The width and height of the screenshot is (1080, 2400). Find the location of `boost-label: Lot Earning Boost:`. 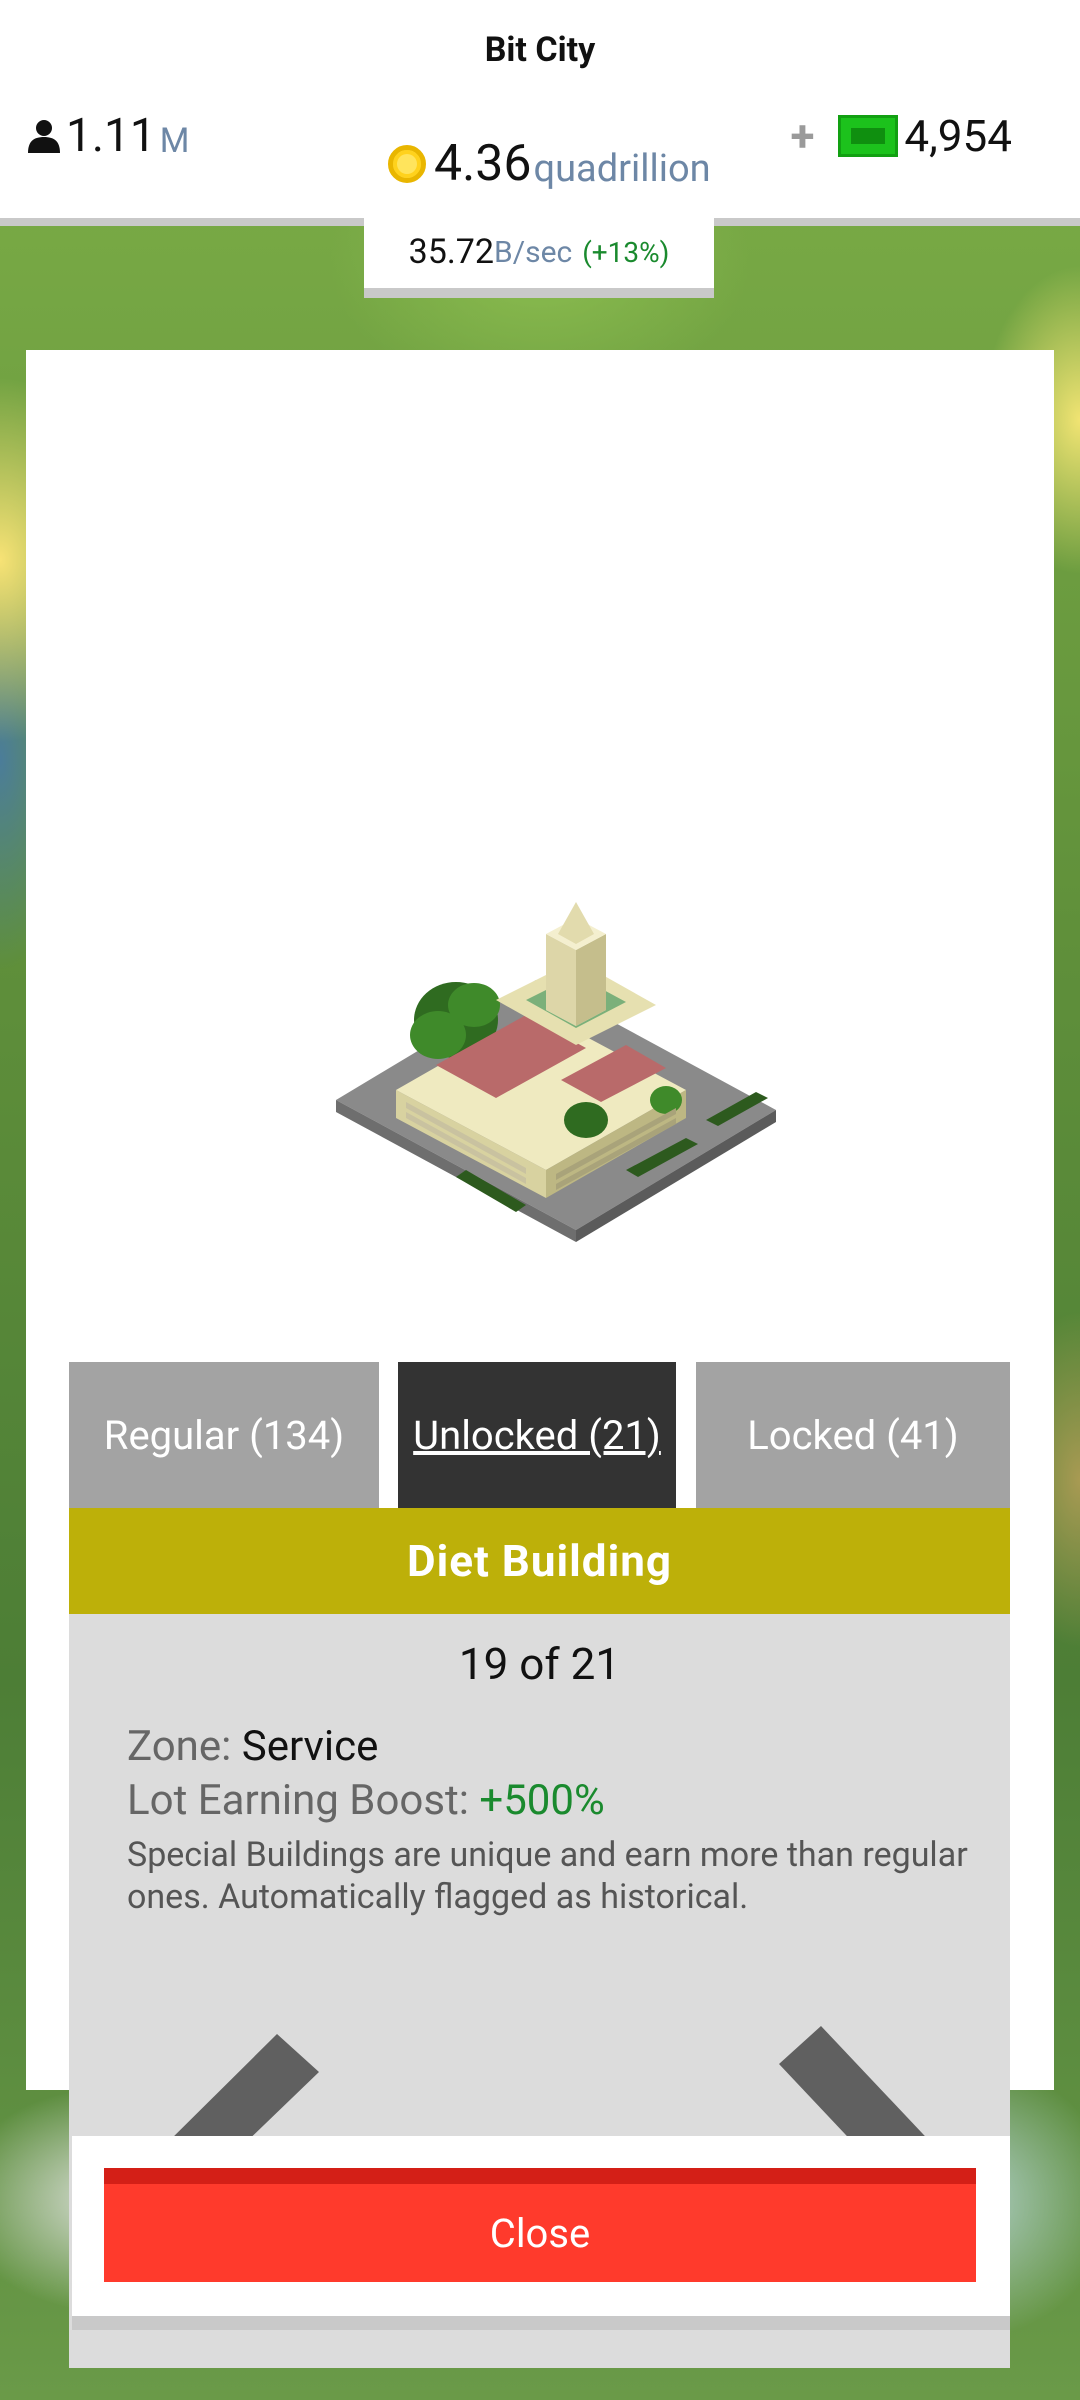

boost-label: Lot Earning Boost: is located at coordinates (298, 1800).